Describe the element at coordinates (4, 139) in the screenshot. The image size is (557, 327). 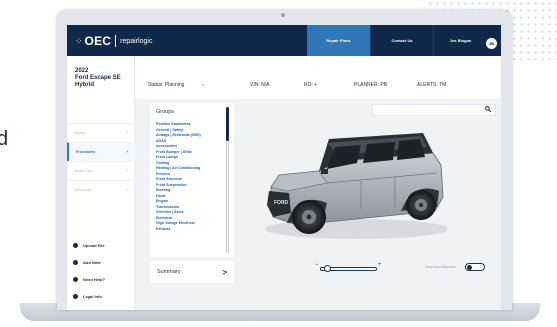
I see `cropped-heading-text: d` at that location.